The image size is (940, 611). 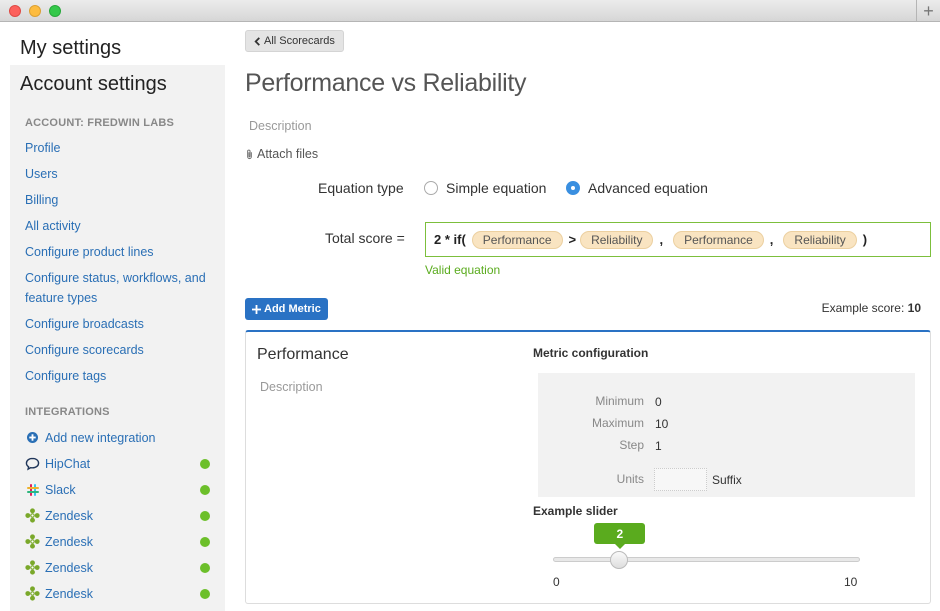 What do you see at coordinates (60, 489) in the screenshot?
I see `integration-label: Slack` at bounding box center [60, 489].